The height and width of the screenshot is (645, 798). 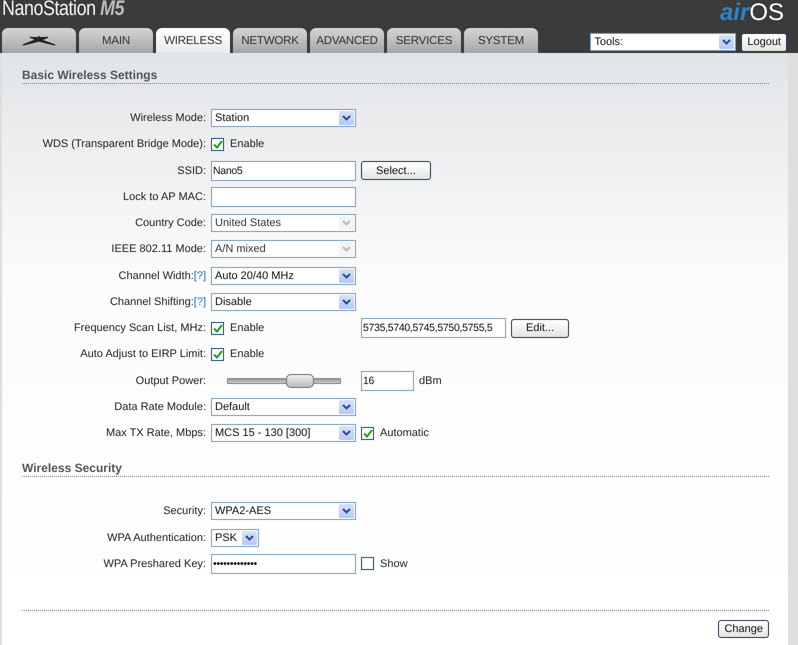 I want to click on input-field: Nano5, so click(x=283, y=170).